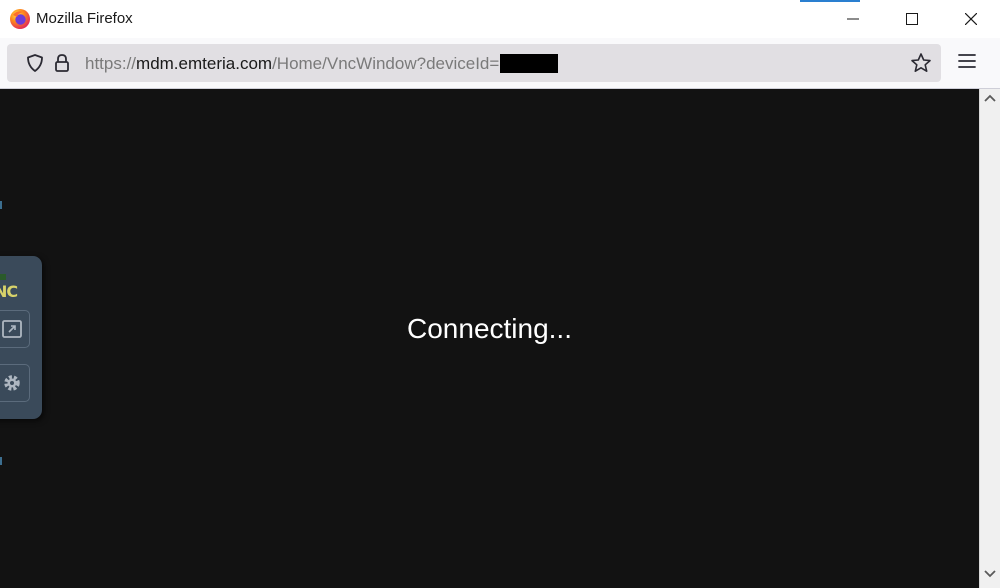 This screenshot has height=588, width=1000. I want to click on close-icon, so click(970, 19).